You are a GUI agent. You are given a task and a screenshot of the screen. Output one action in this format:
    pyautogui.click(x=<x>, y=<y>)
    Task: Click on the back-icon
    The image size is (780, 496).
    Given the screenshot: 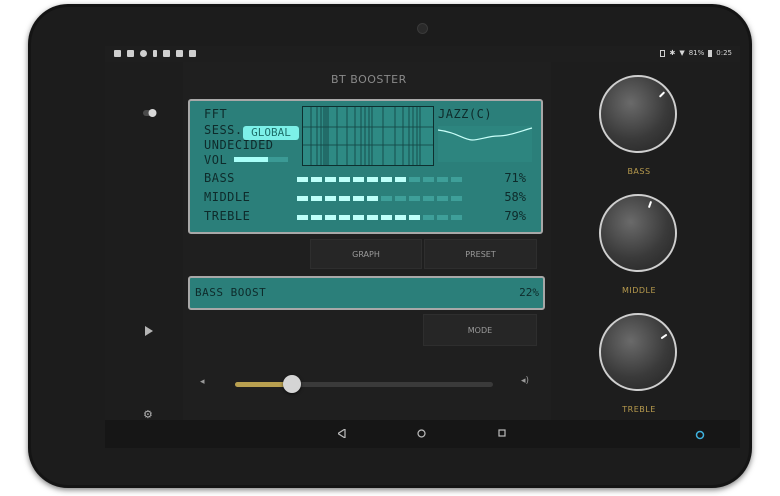 What is the action you would take?
    pyautogui.click(x=341, y=434)
    